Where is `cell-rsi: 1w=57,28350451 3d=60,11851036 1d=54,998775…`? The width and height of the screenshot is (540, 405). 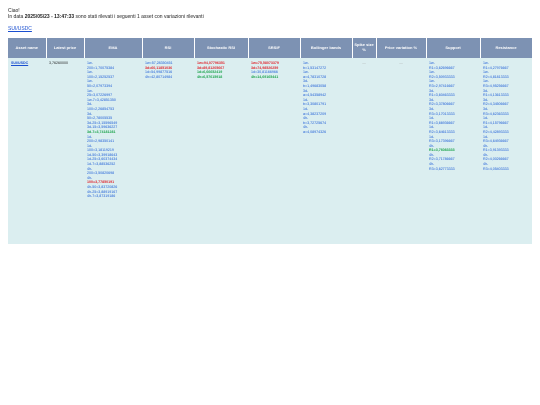 cell-rsi: 1w=57,28350451 3d=60,11851036 1d=54,998775… is located at coordinates (168, 151).